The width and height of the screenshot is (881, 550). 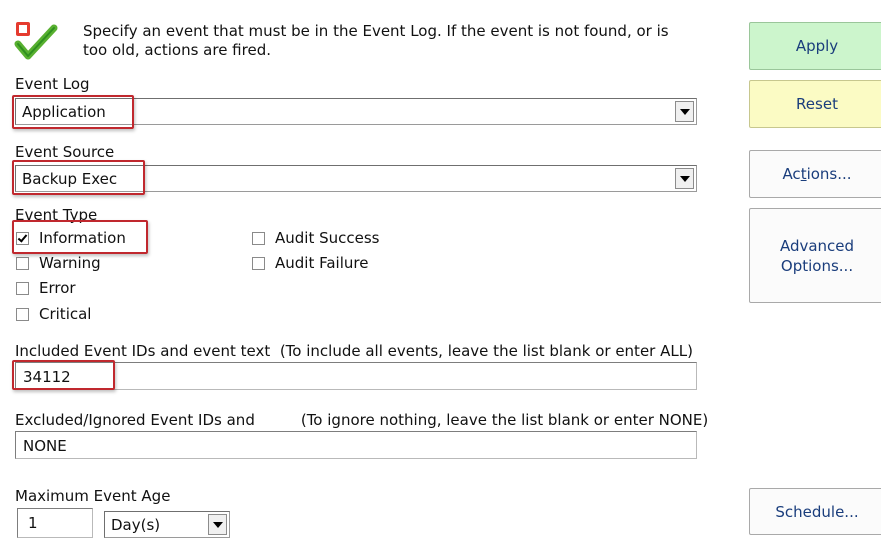 I want to click on included-ids-input: 34112, so click(x=356, y=376).